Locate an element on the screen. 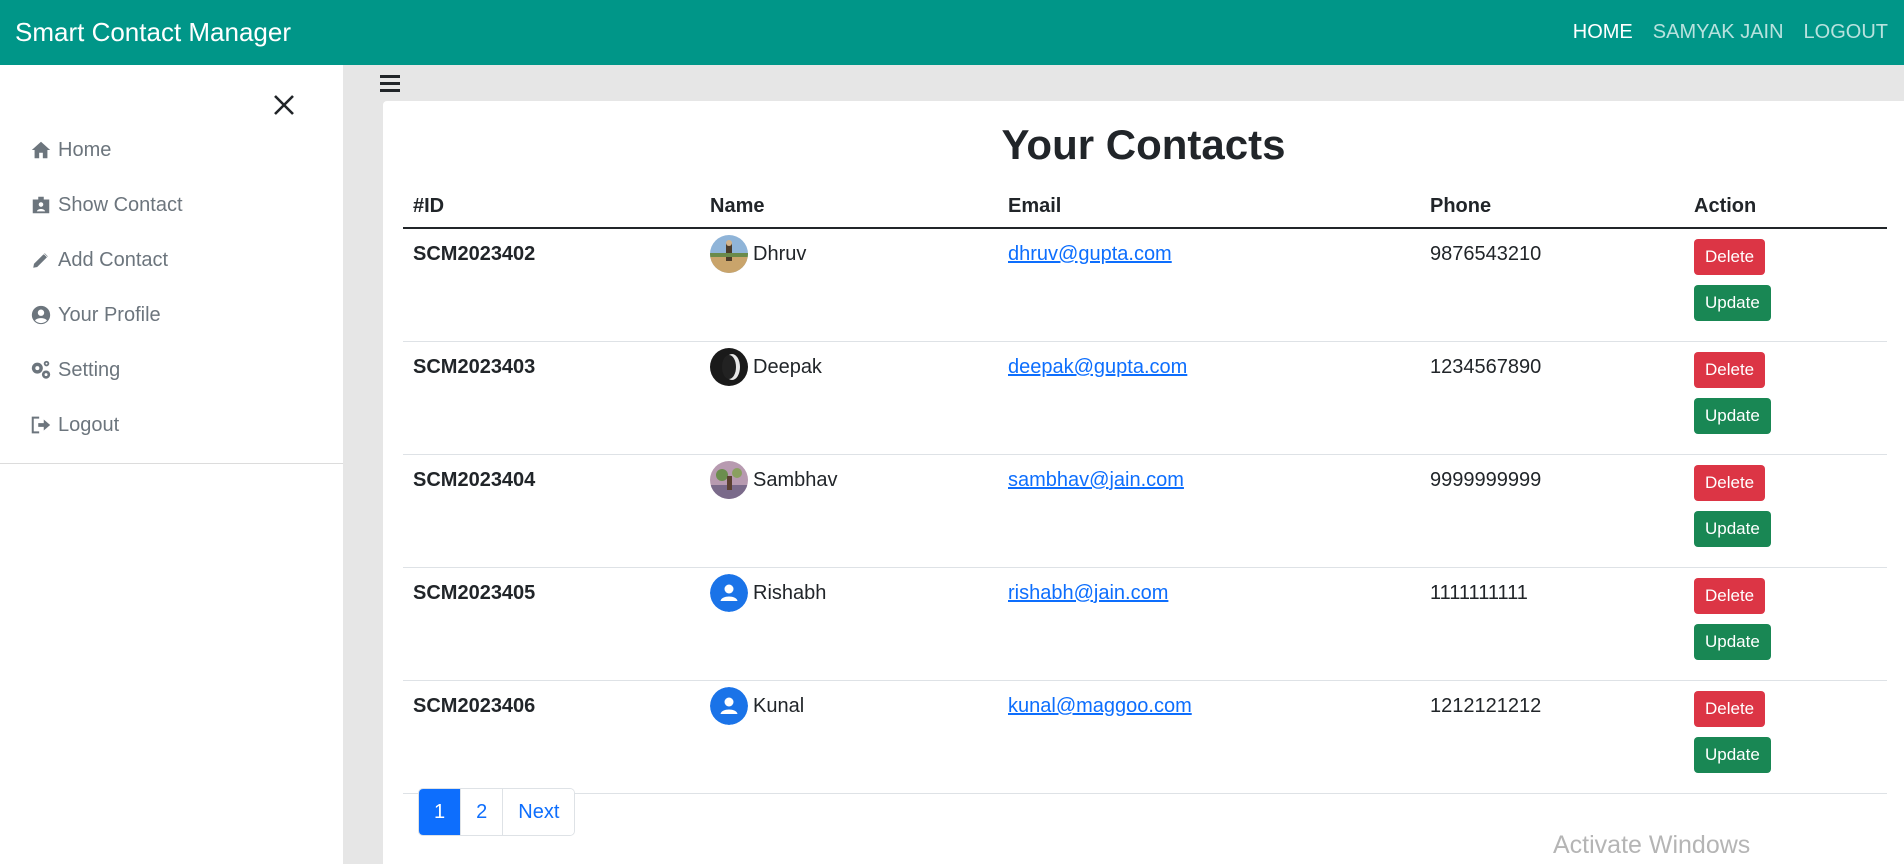 Image resolution: width=1904 pixels, height=864 pixels. page-2-link: 2 is located at coordinates (482, 812).